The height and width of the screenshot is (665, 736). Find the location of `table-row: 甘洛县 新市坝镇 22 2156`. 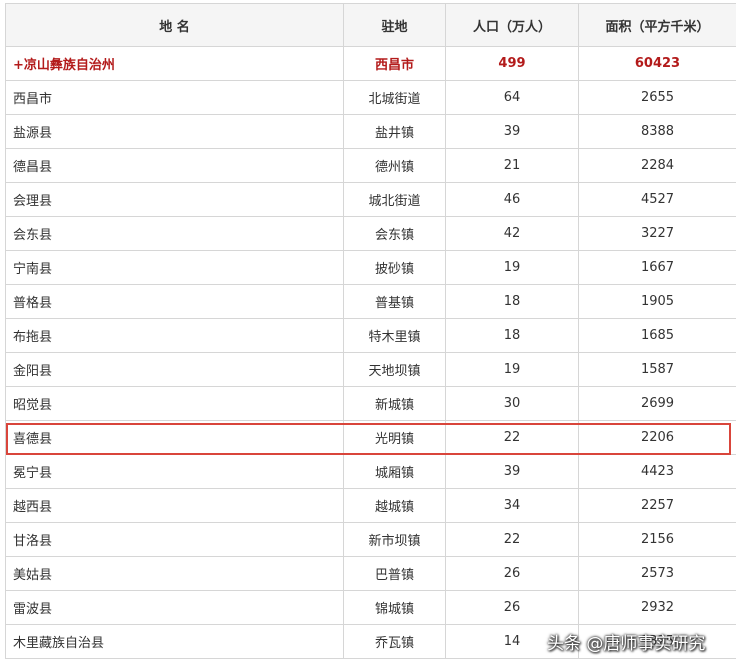

table-row: 甘洛县 新市坝镇 22 2156 is located at coordinates (370, 539).